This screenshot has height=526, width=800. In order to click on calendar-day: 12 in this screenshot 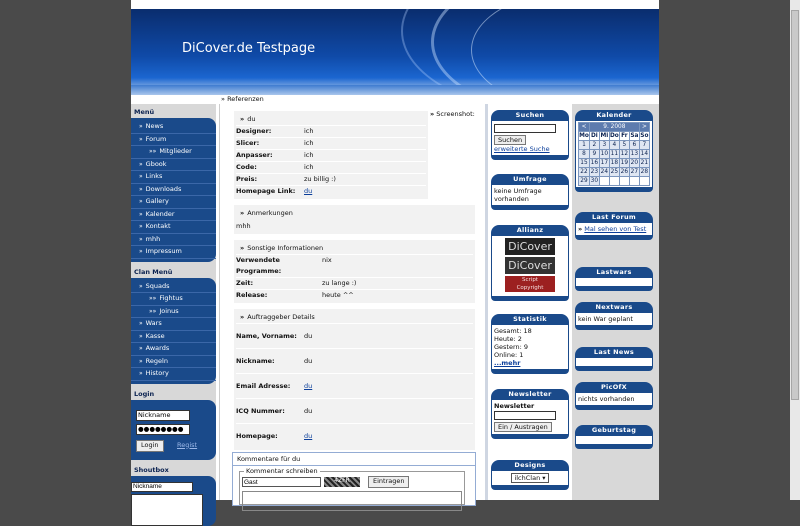, I will do `click(624, 154)`.